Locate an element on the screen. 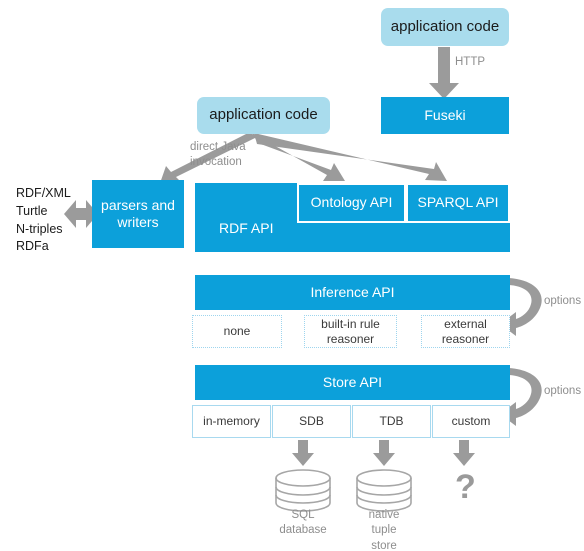 The height and width of the screenshot is (551, 584). fuseki-label: Fuseki is located at coordinates (445, 114).